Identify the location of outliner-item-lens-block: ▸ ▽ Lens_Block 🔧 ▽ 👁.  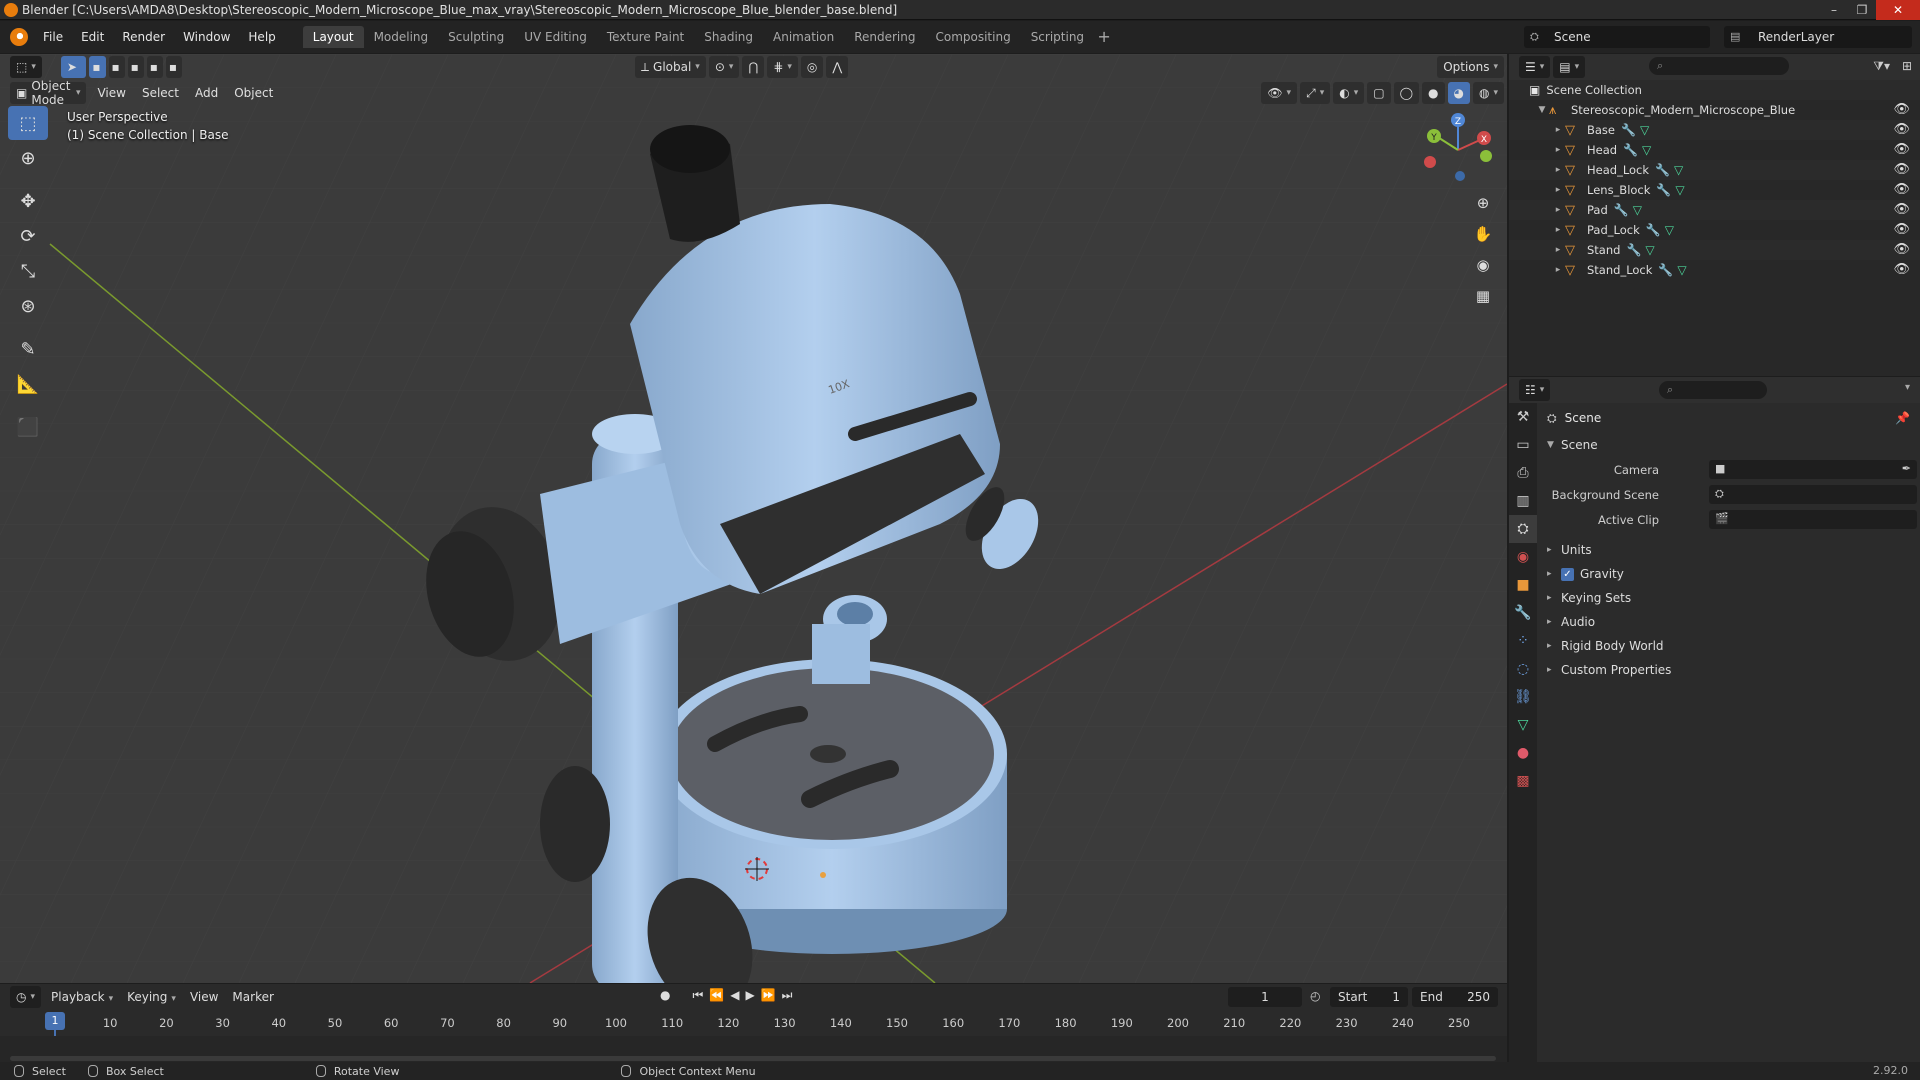
(1714, 190).